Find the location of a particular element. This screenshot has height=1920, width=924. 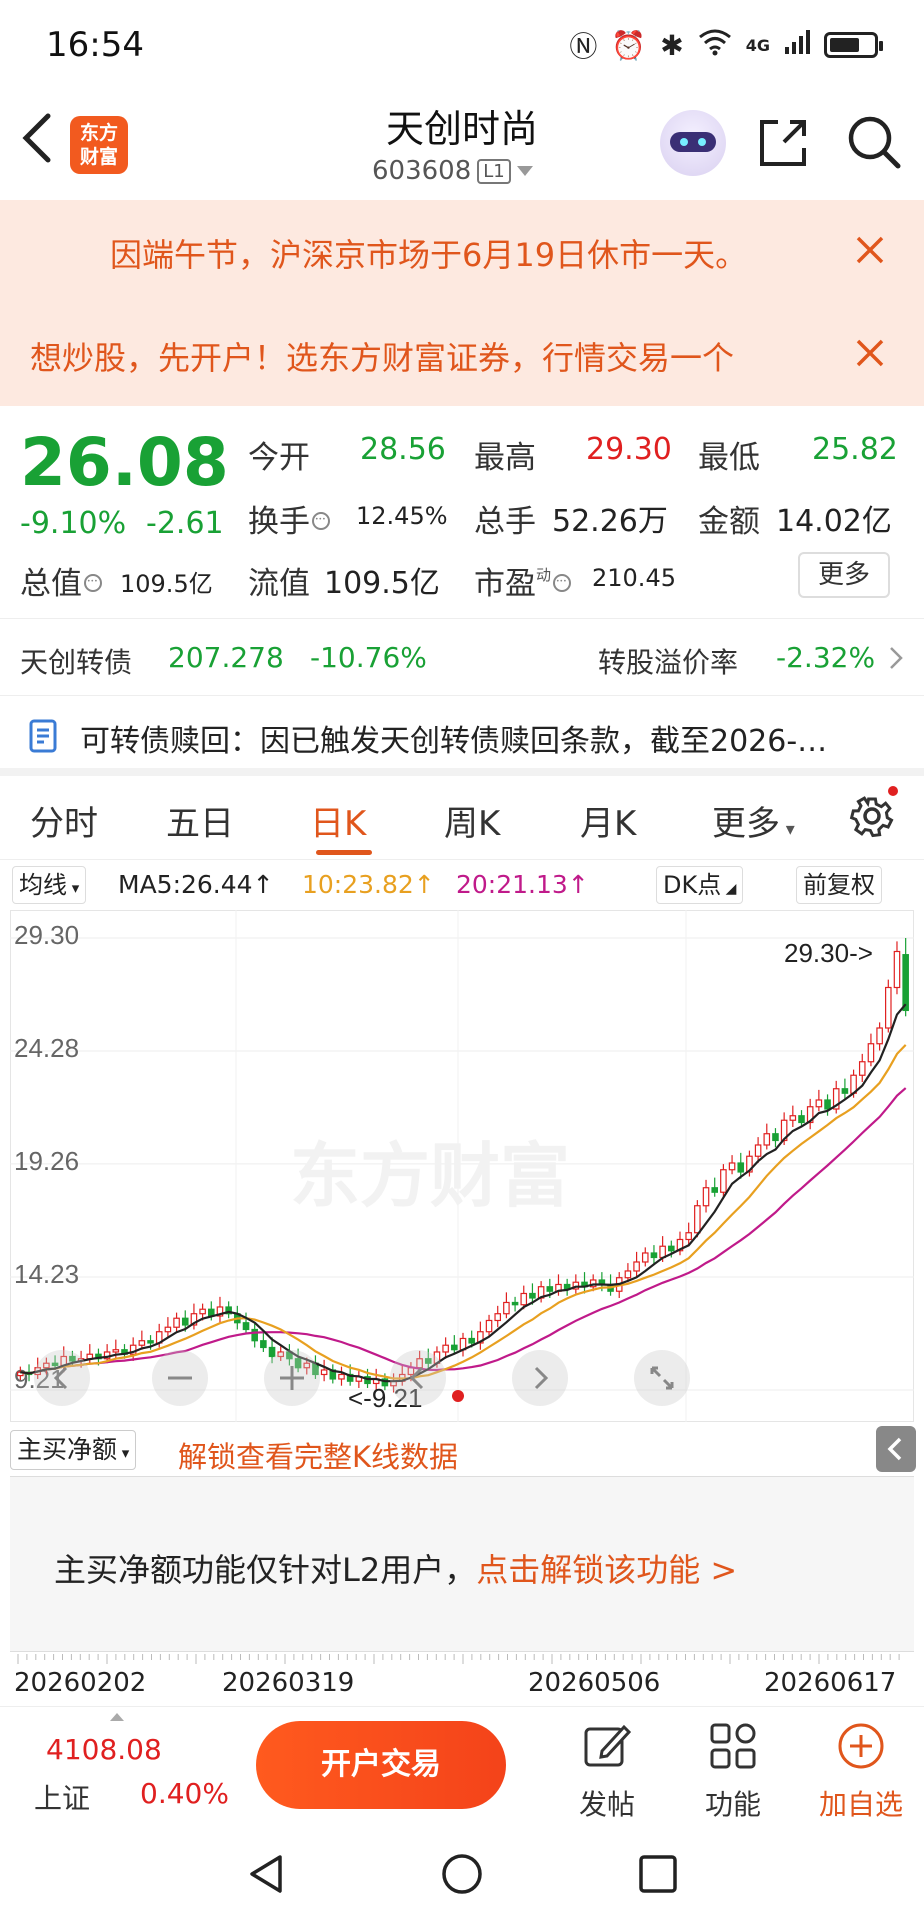

level-badge: L1 is located at coordinates (494, 171).